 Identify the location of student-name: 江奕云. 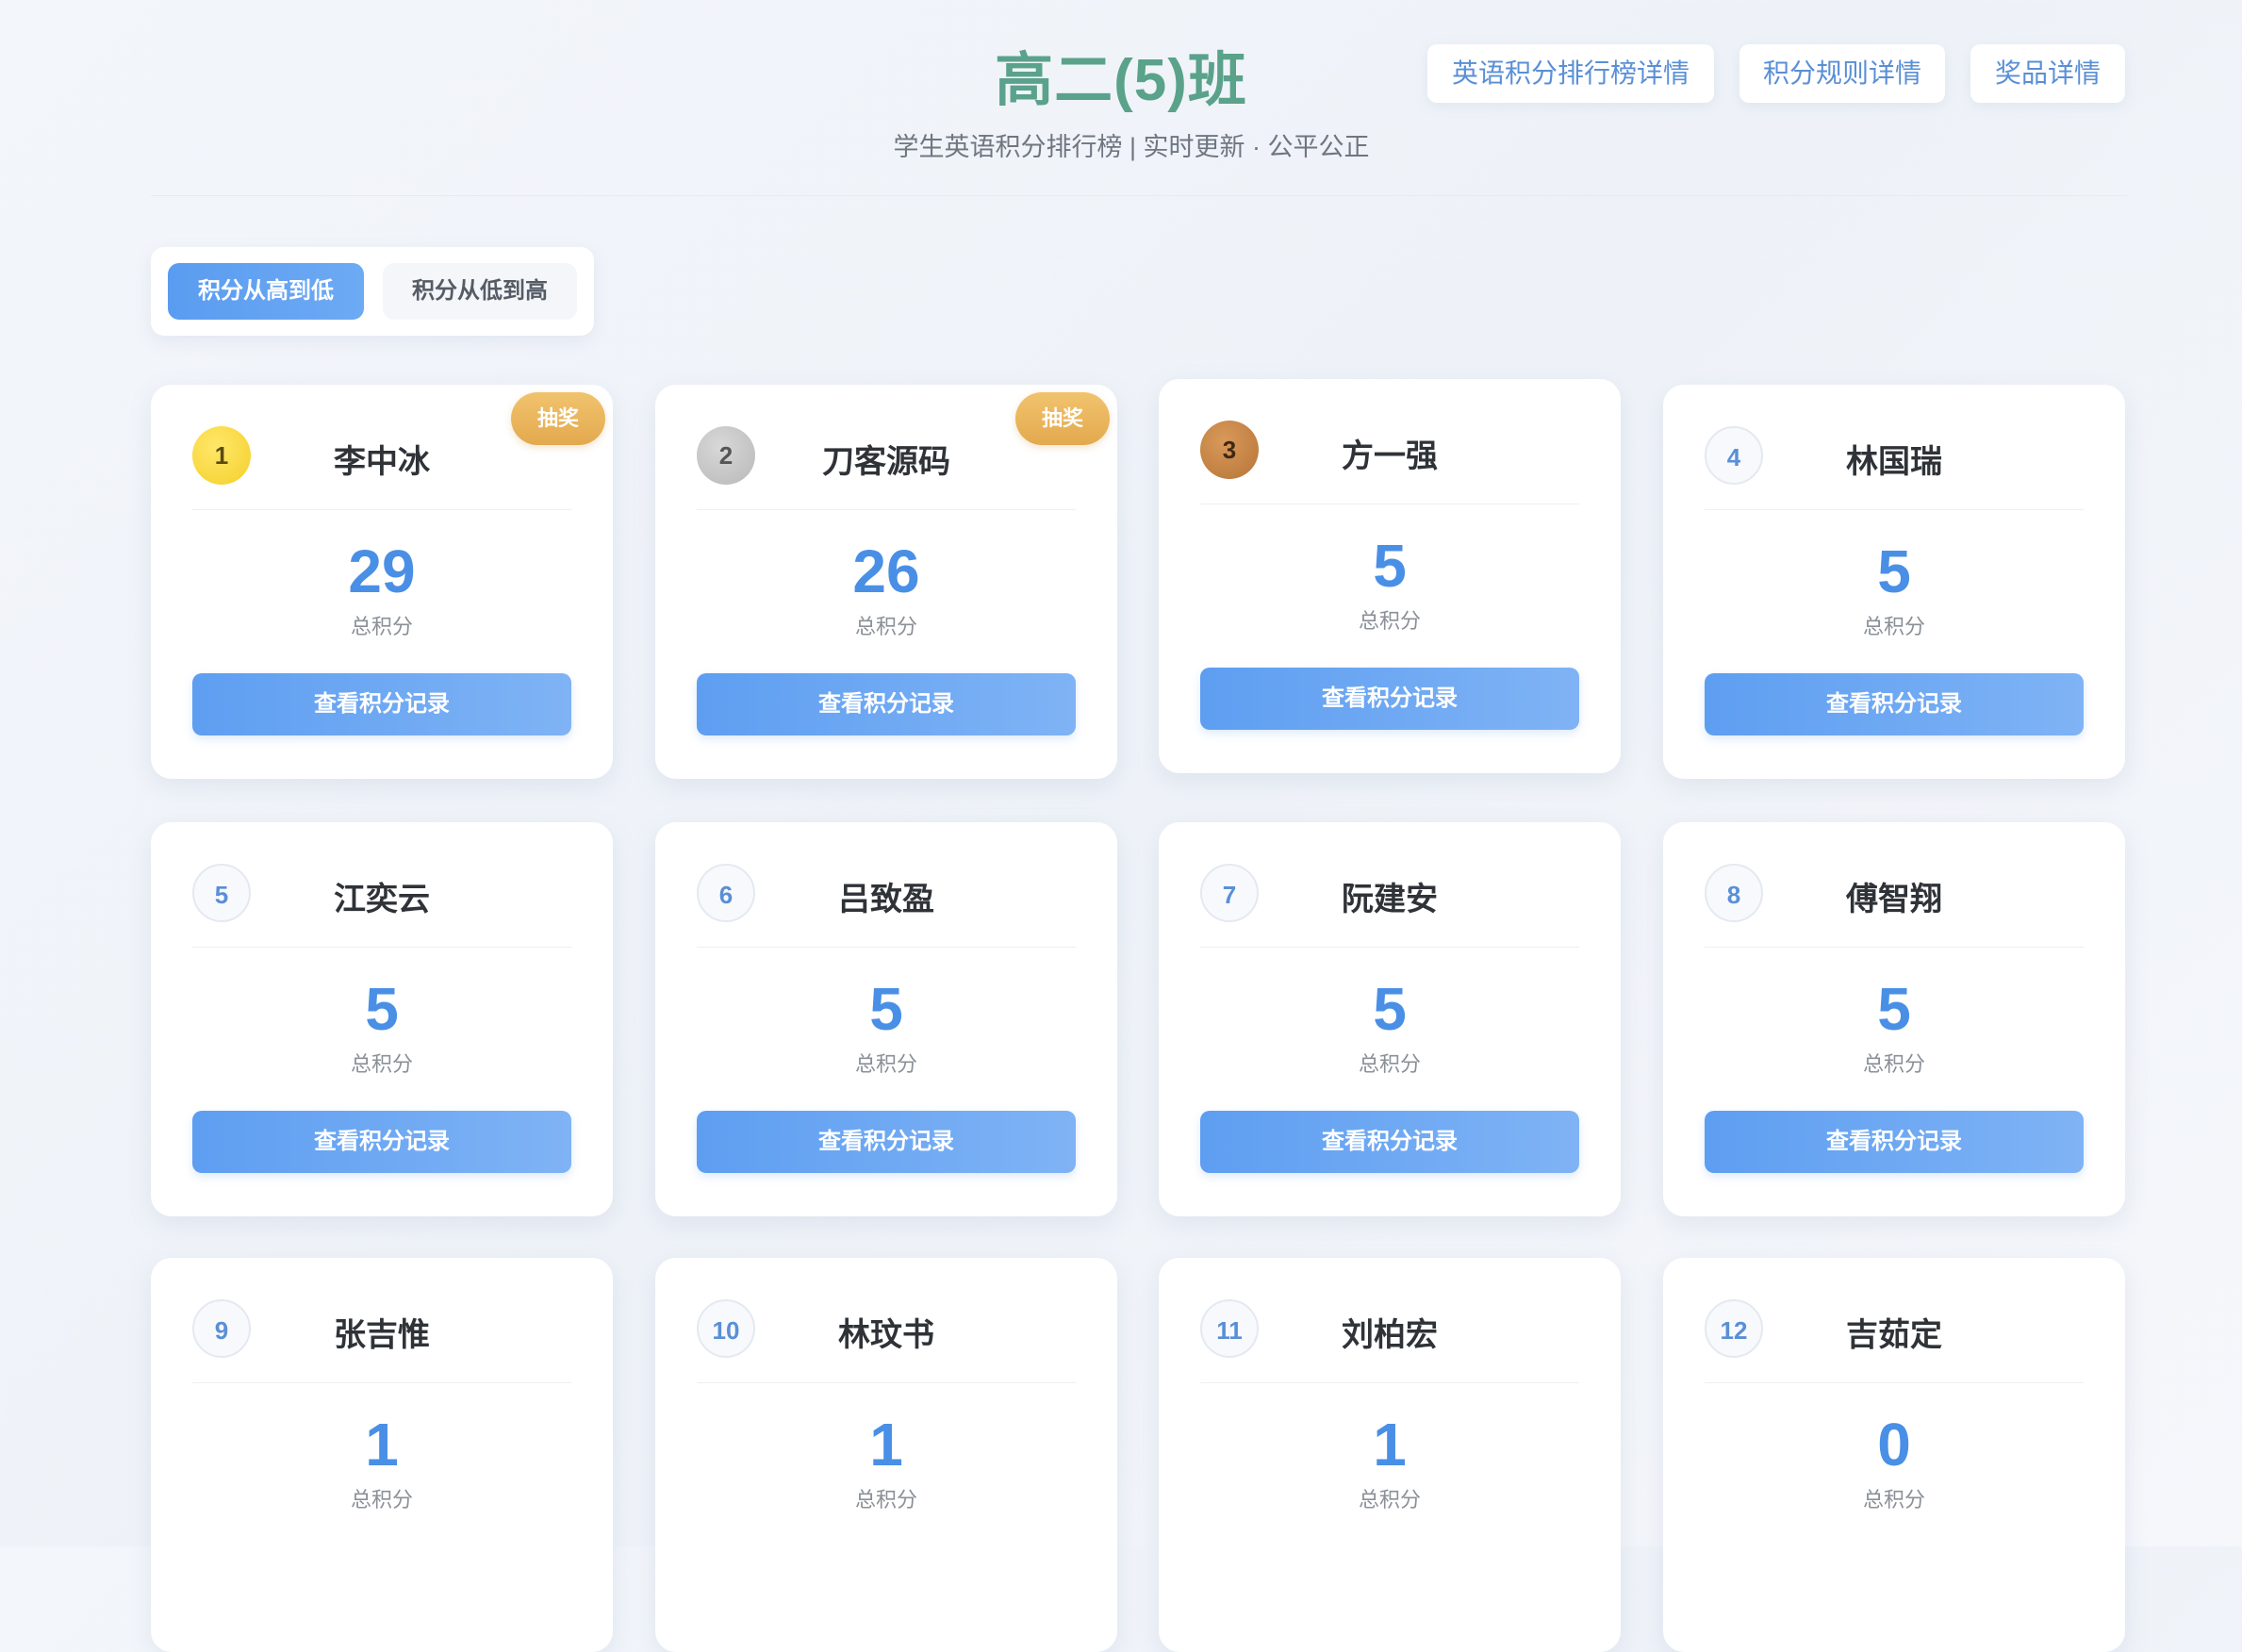
(382, 899).